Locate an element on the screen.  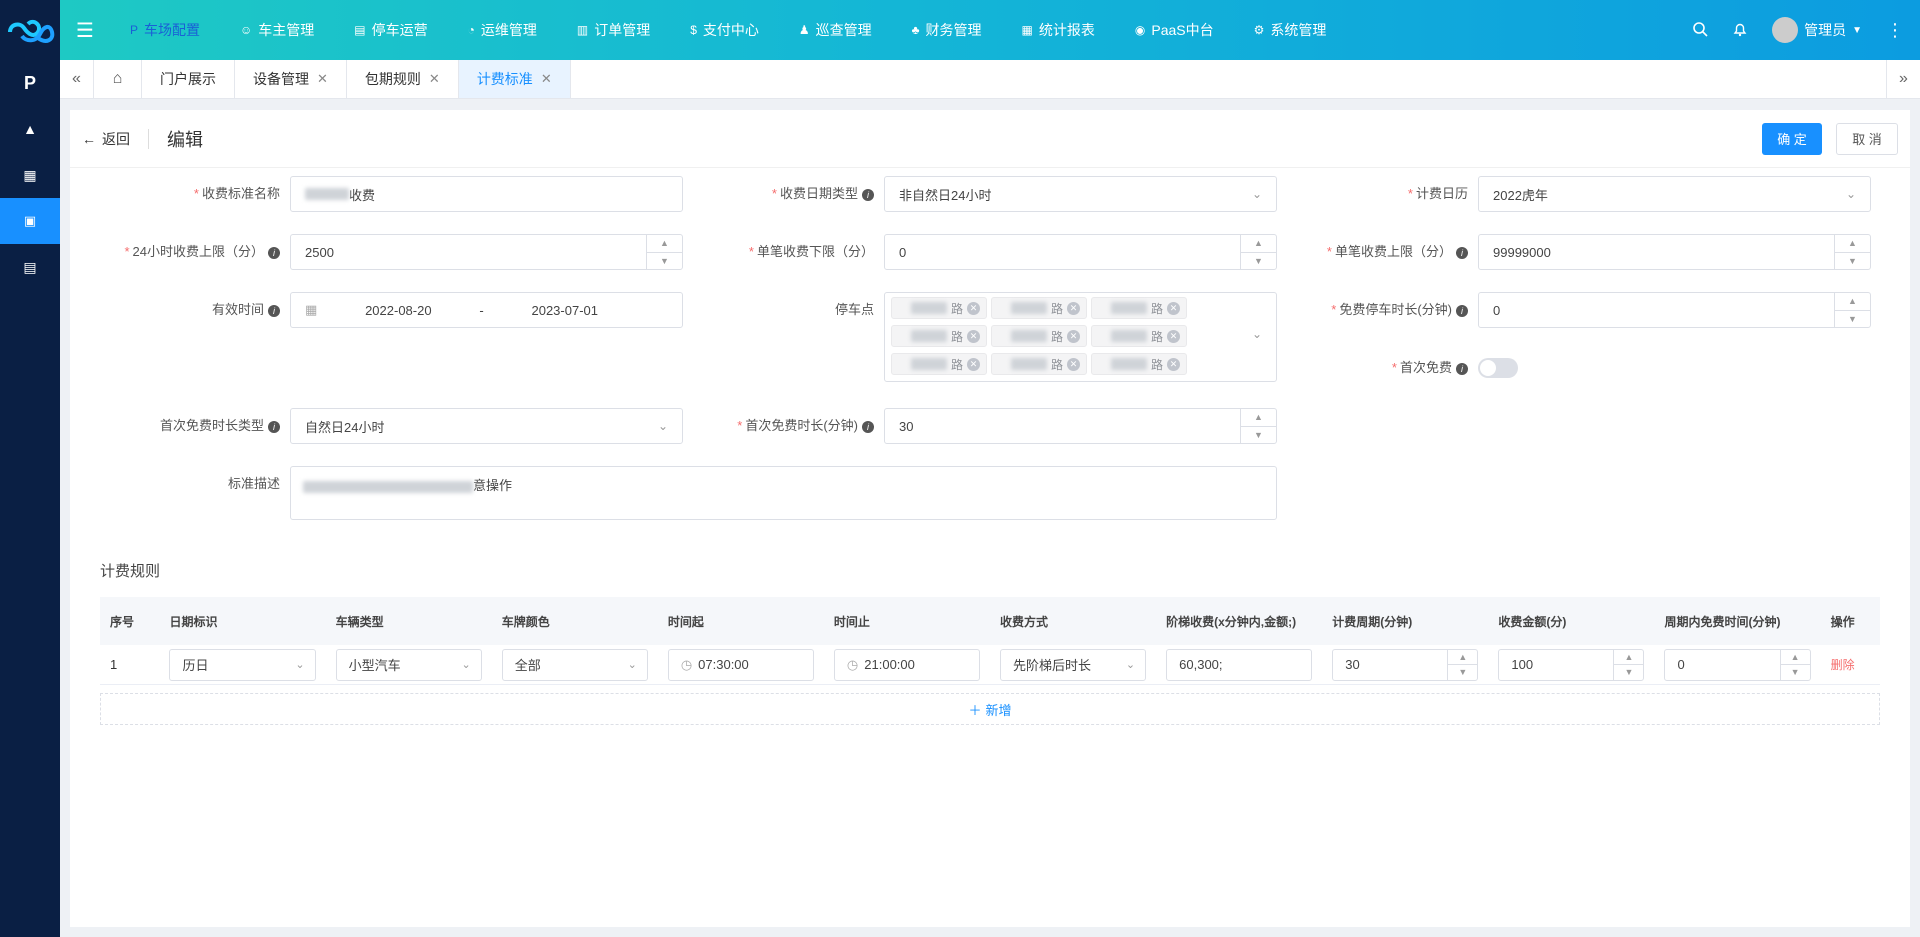
cap24-input: 2500 ▲ ▼ is located at coordinates (486, 252).